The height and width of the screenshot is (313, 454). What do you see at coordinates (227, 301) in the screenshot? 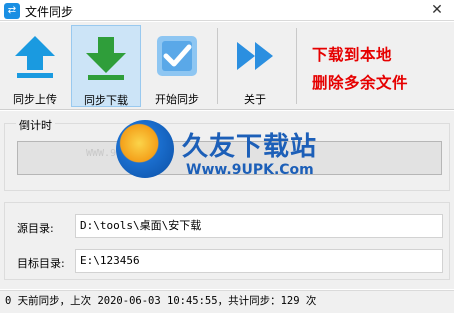
I see `status-bar: 0 天前同步，上次 2020-06-03 10:45:55，共计同步：129 次` at bounding box center [227, 301].